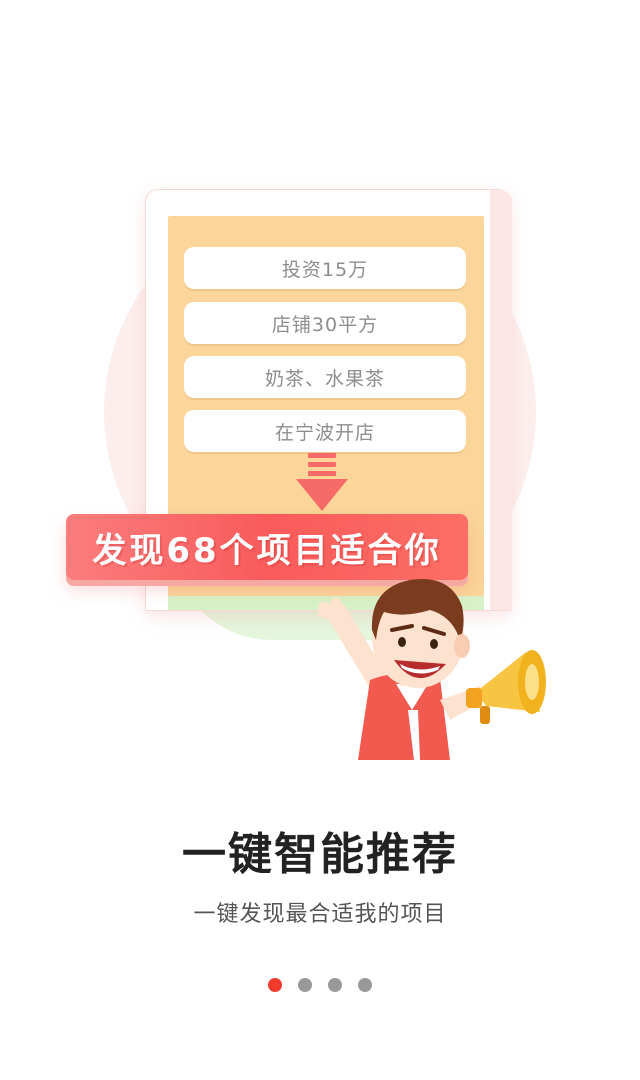 The image size is (640, 1080). What do you see at coordinates (320, 854) in the screenshot?
I see `page-title: 一键智能推荐` at bounding box center [320, 854].